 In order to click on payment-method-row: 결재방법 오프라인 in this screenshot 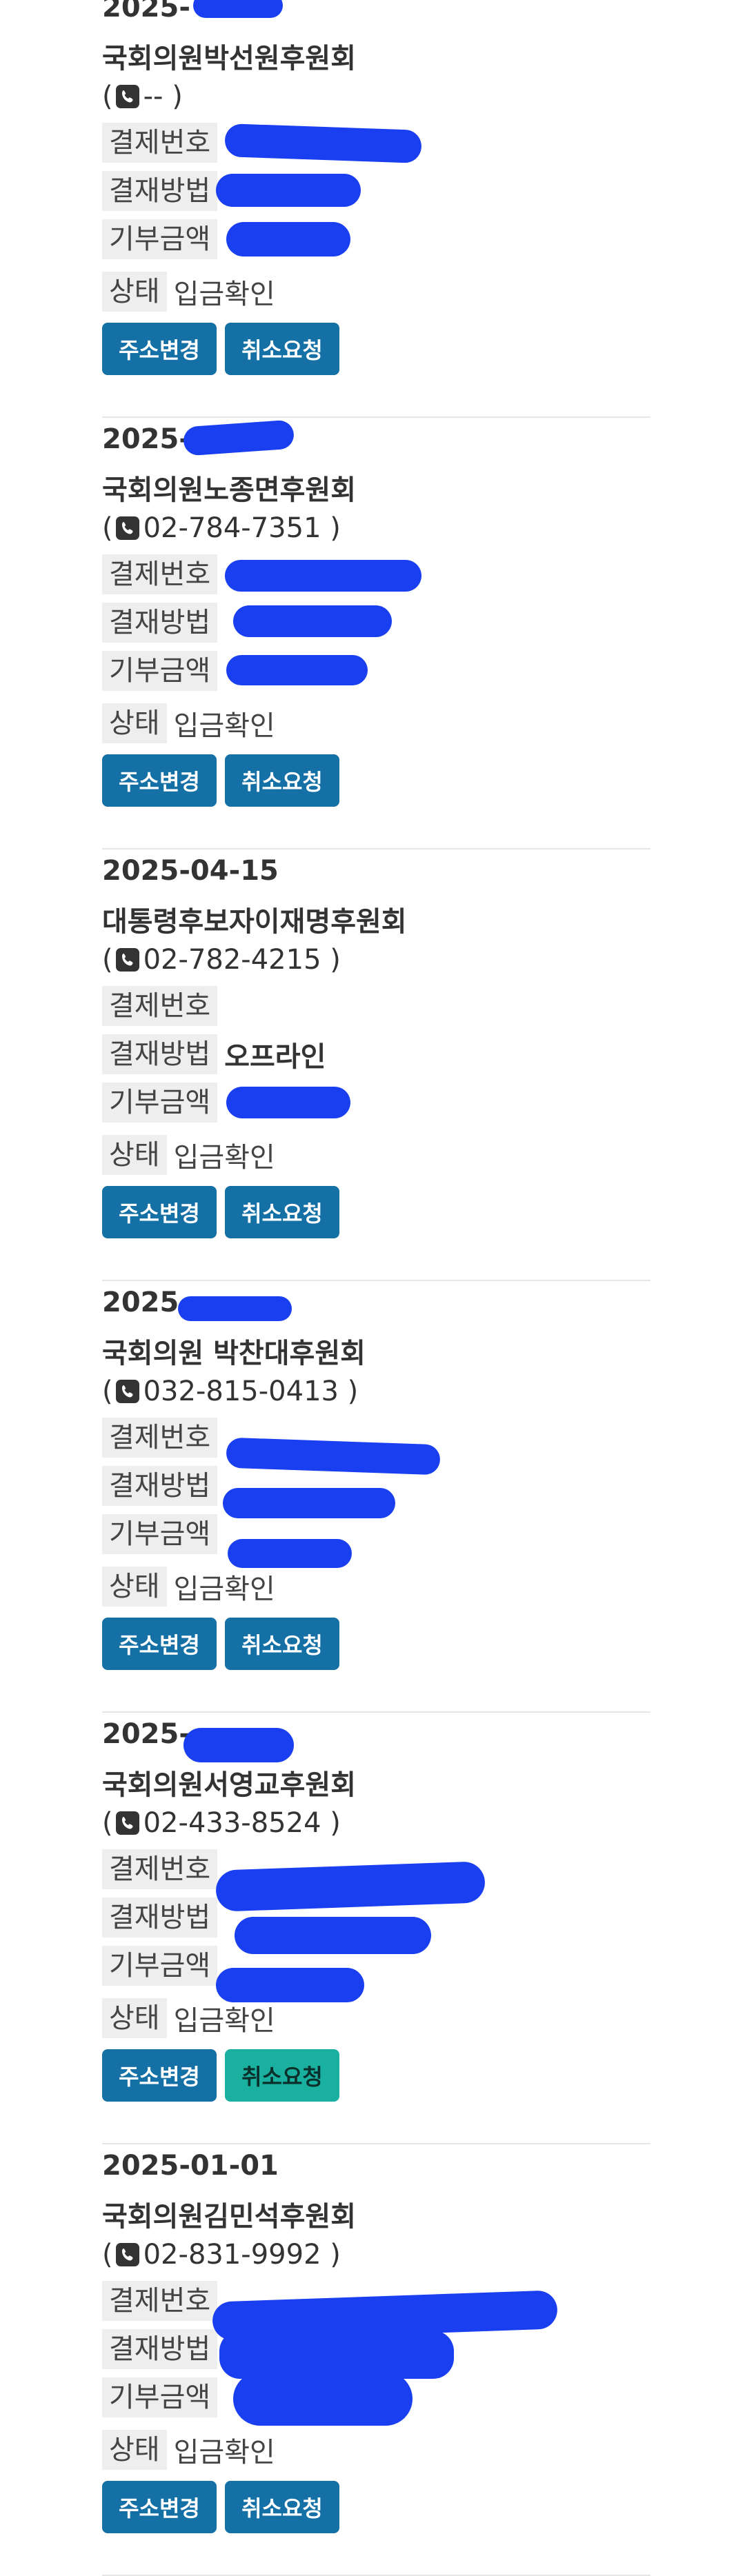, I will do `click(214, 1054)`.